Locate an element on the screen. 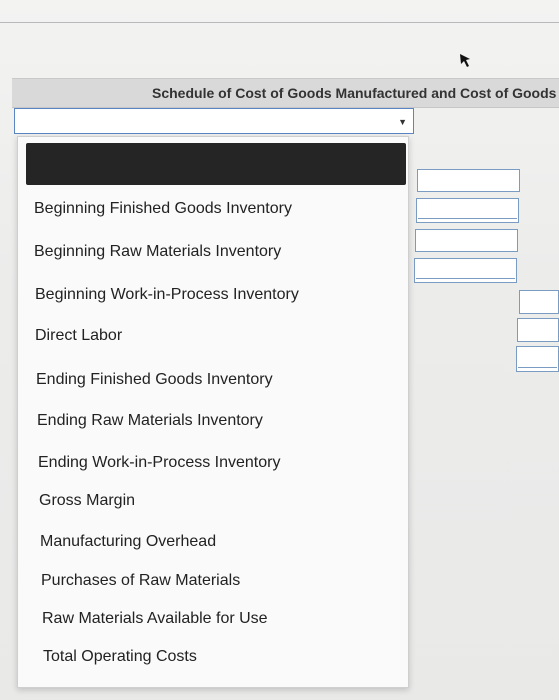 The width and height of the screenshot is (559, 700). triangle-down-icon: ▼ is located at coordinates (402, 122).